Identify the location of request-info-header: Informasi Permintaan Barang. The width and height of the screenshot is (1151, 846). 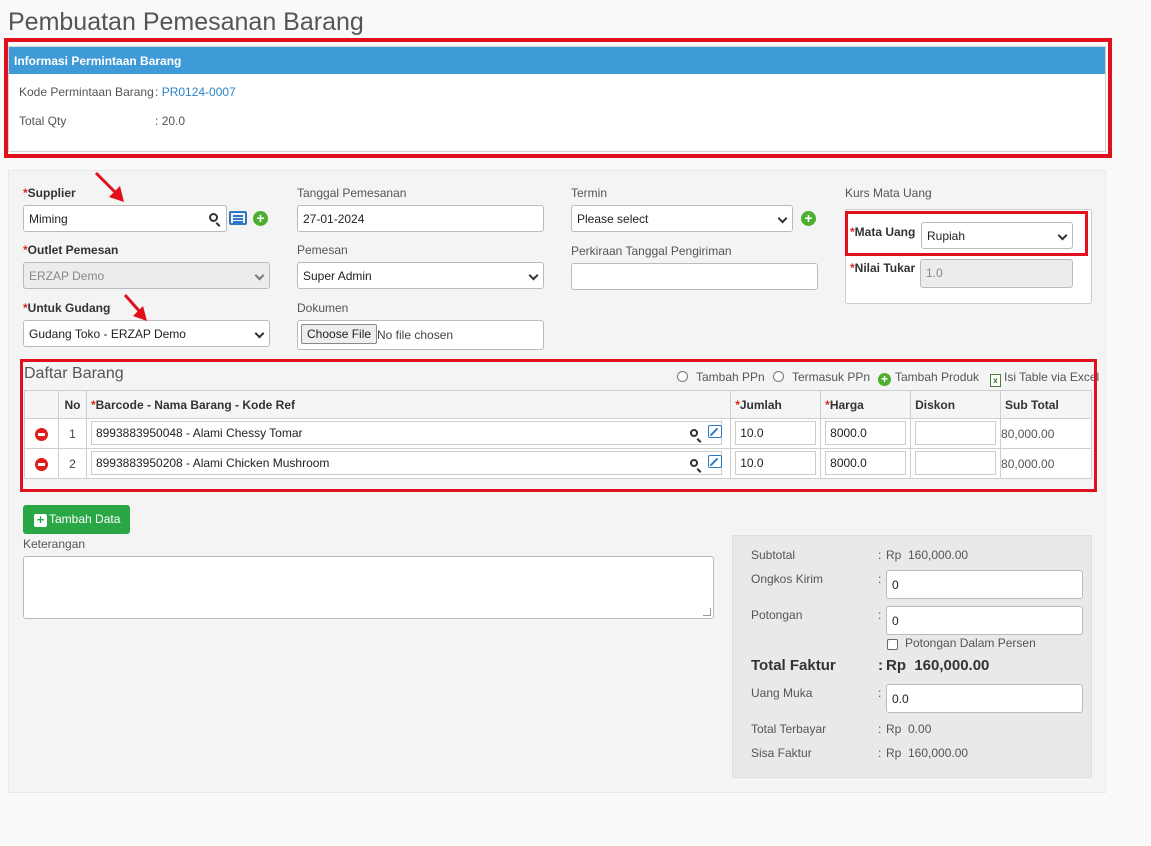
(557, 60).